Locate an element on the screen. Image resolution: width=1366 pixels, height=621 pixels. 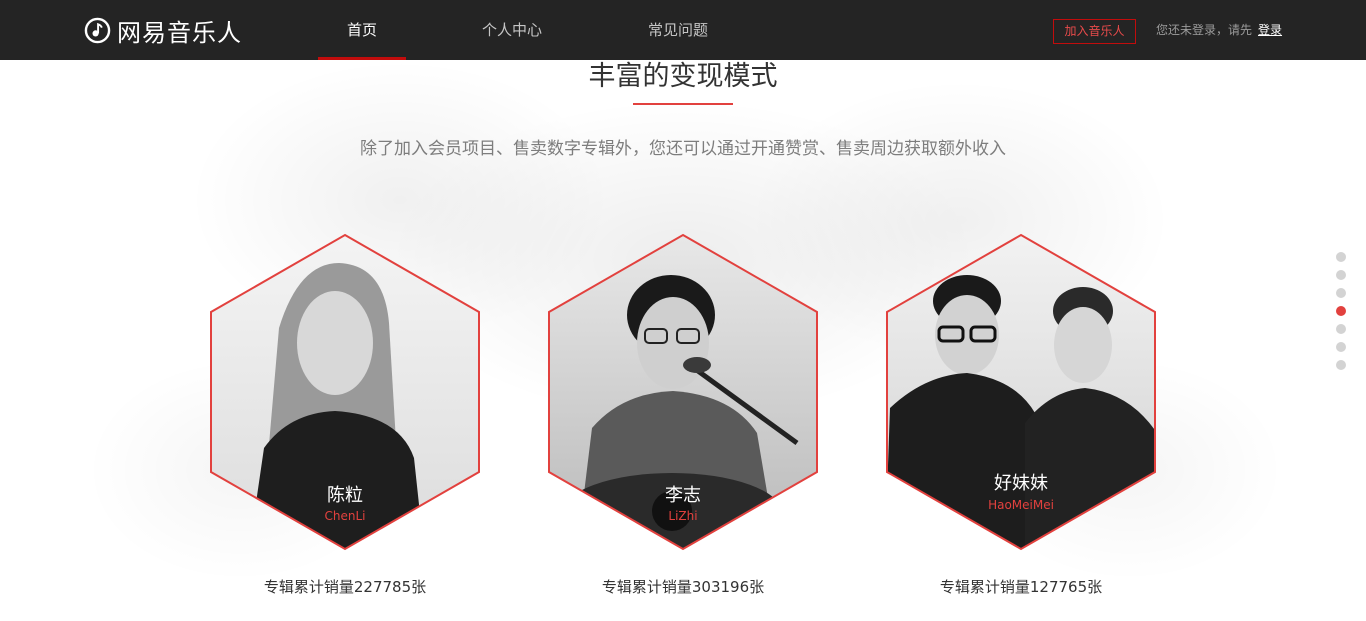
artist-pinyin: LiZhi is located at coordinates (683, 516).